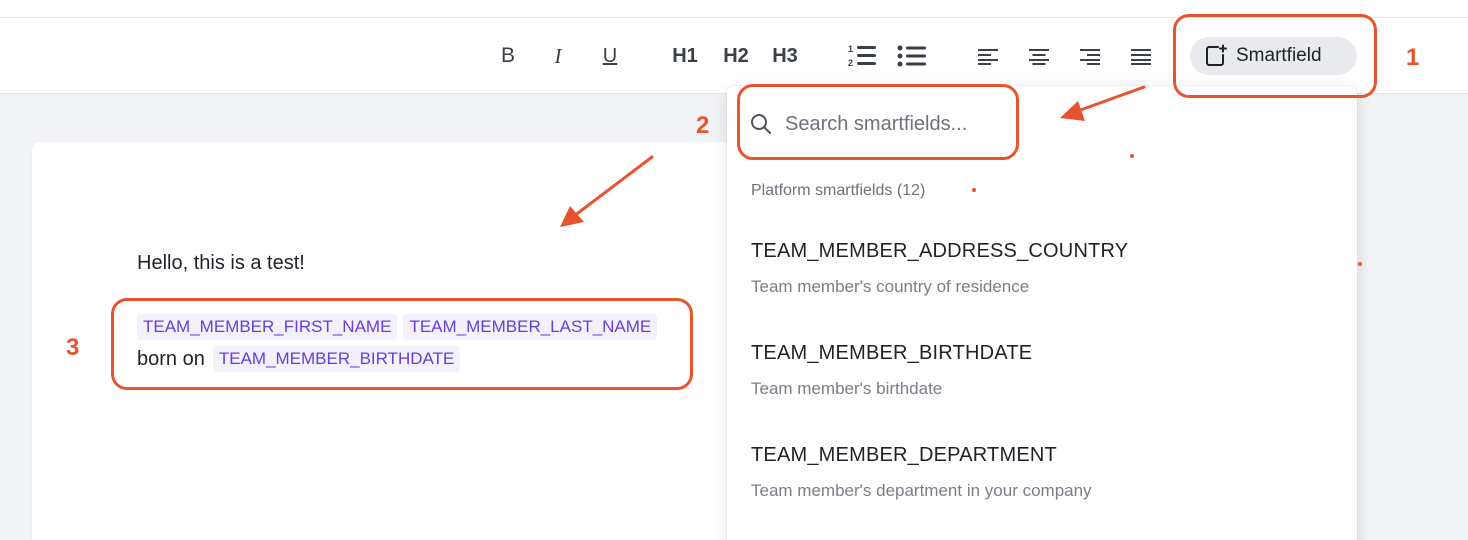  I want to click on annotation-arrows, so click(853, 156).